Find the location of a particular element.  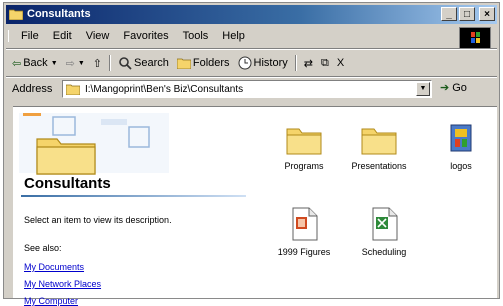

menu-view: View is located at coordinates (98, 36).